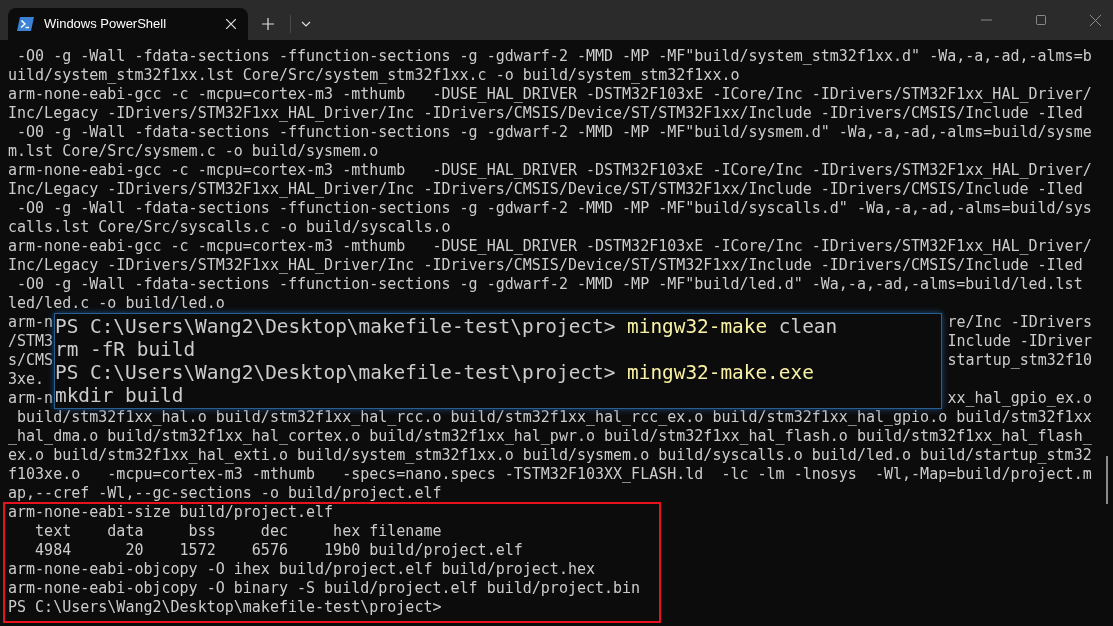  I want to click on terminal-line: PS C:\Users\Wang2\Desktop\makefile-test\project>, so click(225, 607).